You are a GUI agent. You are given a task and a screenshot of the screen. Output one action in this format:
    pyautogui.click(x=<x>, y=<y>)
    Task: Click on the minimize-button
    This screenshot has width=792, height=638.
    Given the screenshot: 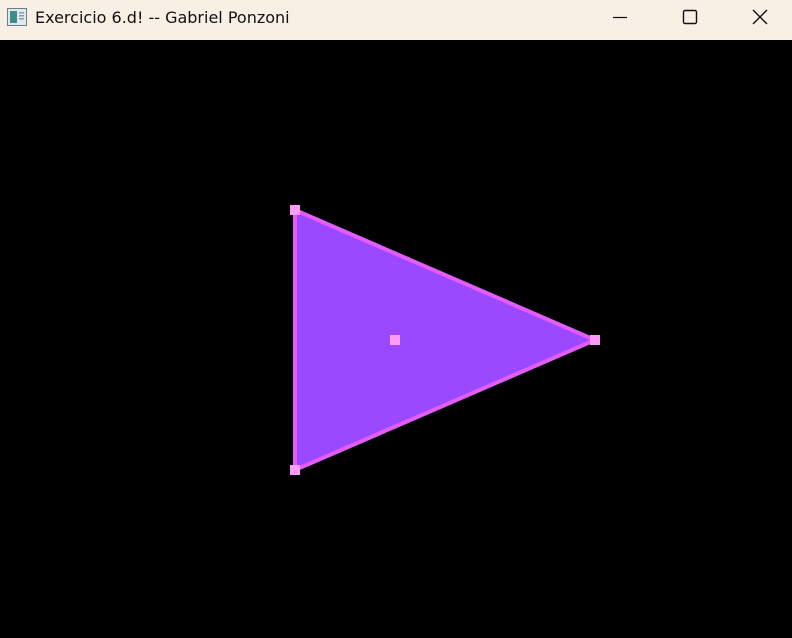 What is the action you would take?
    pyautogui.click(x=620, y=20)
    